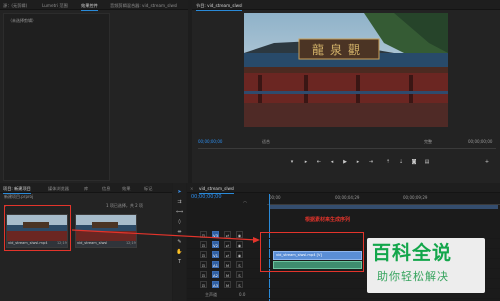 This screenshot has height=301, width=500. Describe the element at coordinates (413, 276) in the screenshot. I see `watermark-subtitle: 助你轻松解决` at that location.